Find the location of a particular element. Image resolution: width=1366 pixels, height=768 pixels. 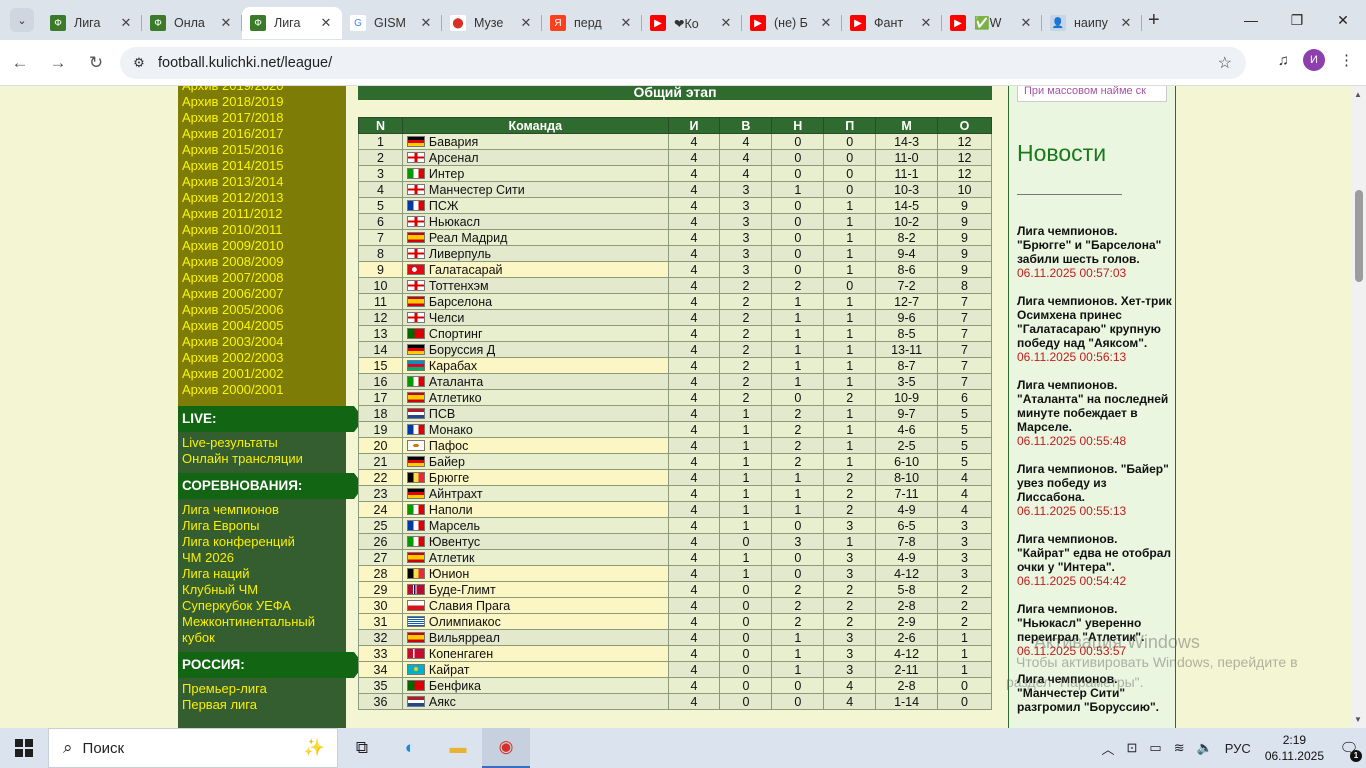

team-cell: Тоттенхэм is located at coordinates (535, 285).